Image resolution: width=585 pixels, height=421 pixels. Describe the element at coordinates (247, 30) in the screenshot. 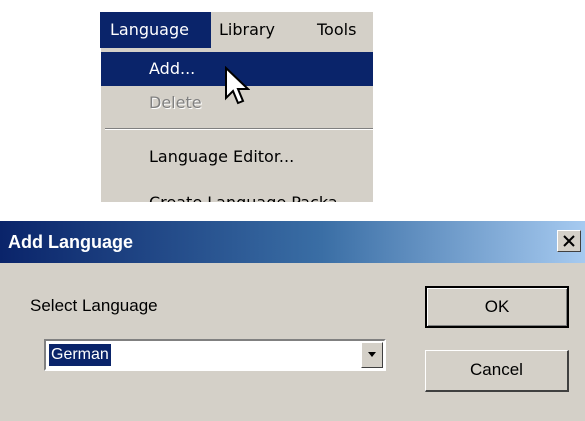

I see `menu-library: Library` at that location.